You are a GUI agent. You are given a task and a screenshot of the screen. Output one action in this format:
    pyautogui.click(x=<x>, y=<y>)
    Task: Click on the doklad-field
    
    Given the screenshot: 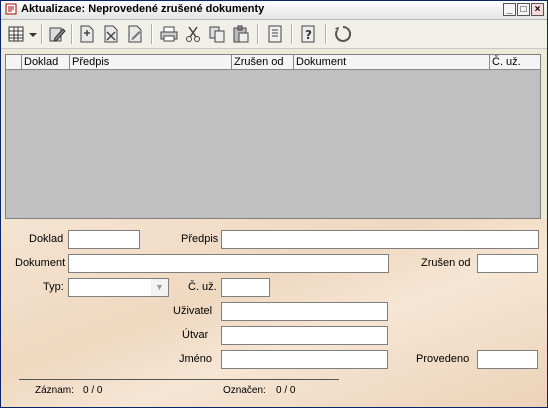 What is the action you would take?
    pyautogui.click(x=104, y=239)
    